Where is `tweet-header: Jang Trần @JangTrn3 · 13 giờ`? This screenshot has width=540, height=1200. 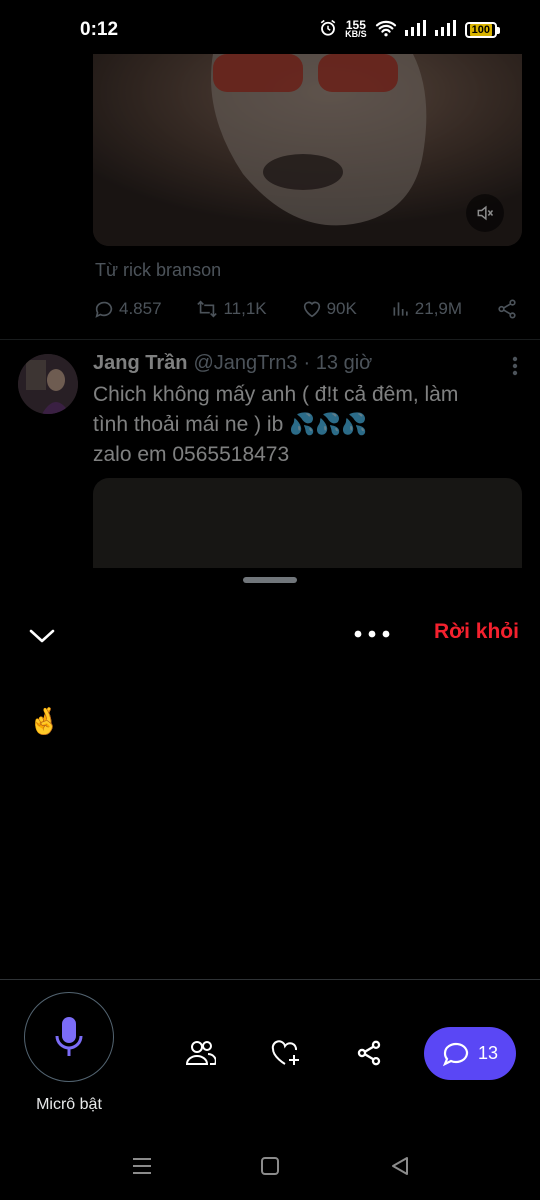 tweet-header: Jang Trần @JangTrn3 · 13 giờ is located at coordinates (232, 363).